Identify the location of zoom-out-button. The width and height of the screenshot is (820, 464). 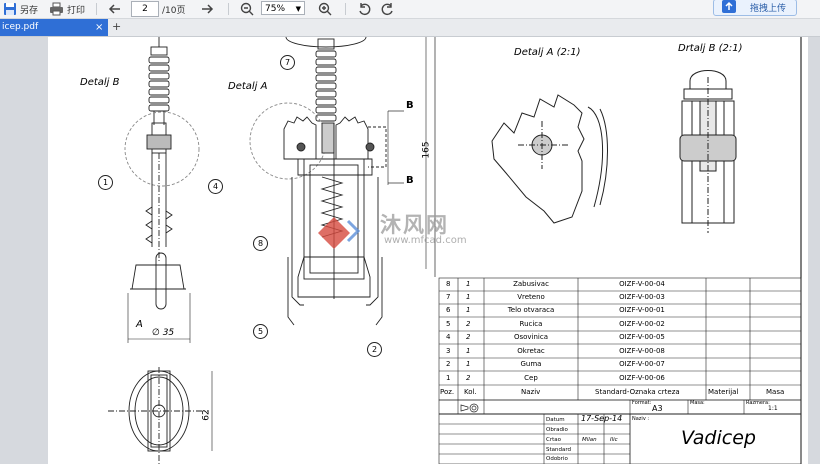
(247, 9).